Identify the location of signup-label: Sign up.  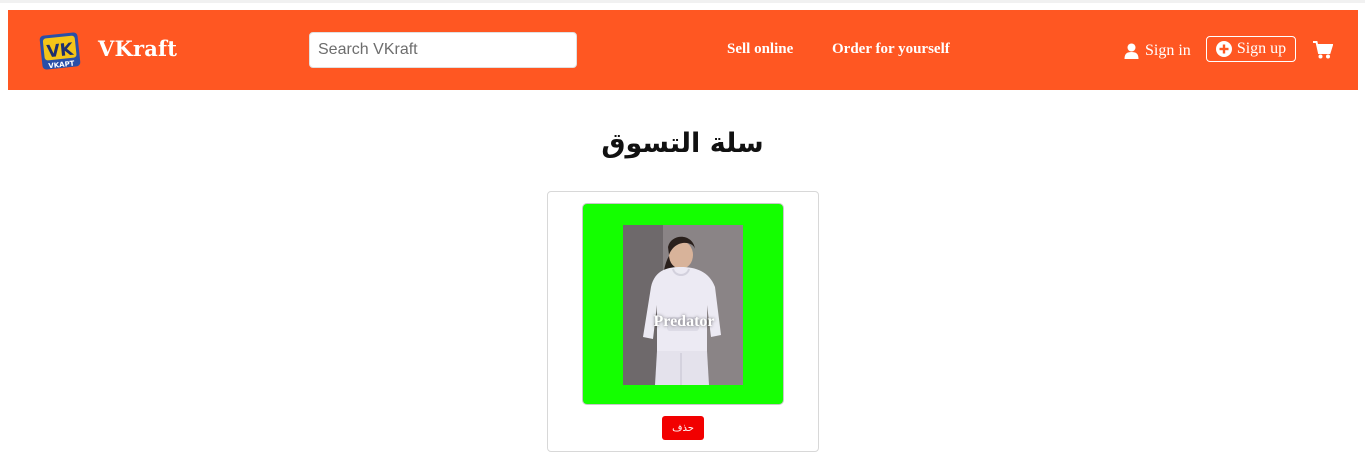
(1261, 48).